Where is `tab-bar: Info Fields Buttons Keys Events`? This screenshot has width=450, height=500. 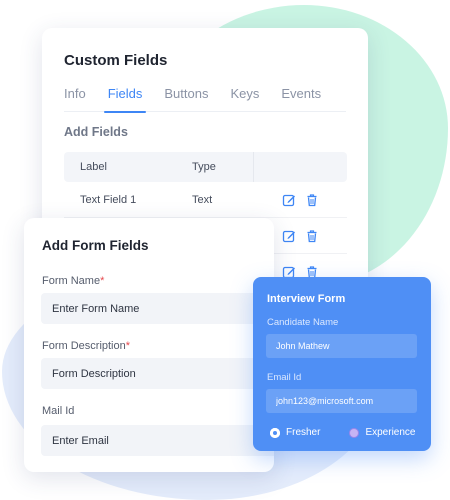
tab-bar: Info Fields Buttons Keys Events is located at coordinates (205, 99).